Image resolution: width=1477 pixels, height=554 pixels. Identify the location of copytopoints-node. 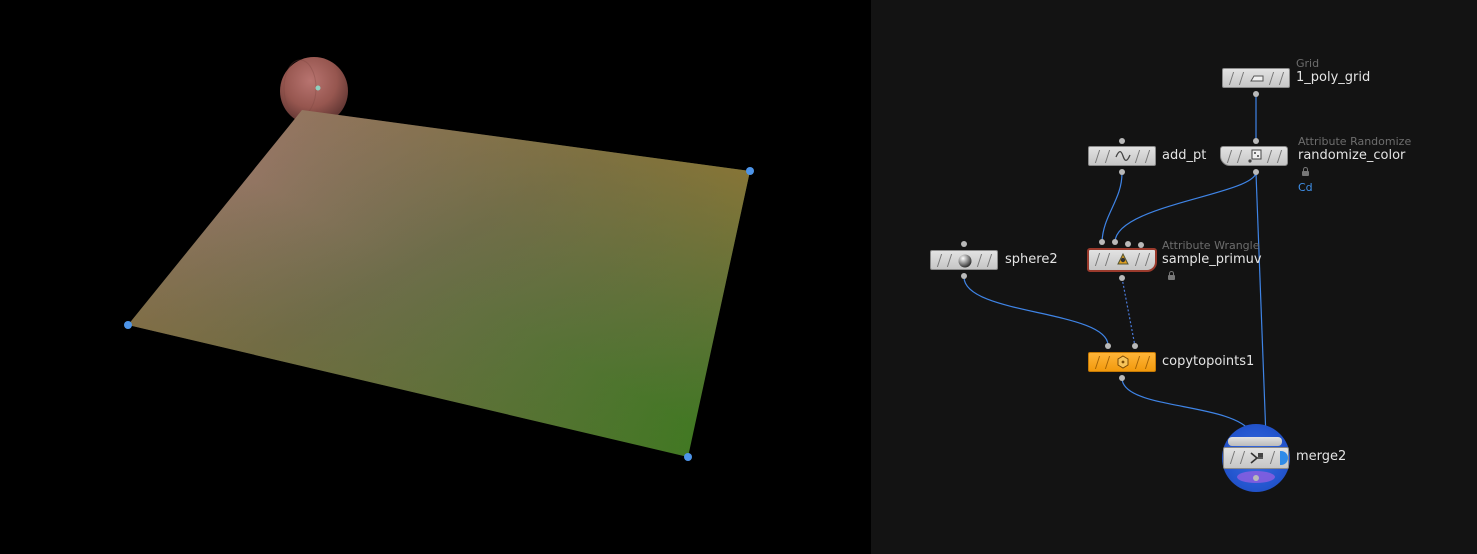
(1122, 362).